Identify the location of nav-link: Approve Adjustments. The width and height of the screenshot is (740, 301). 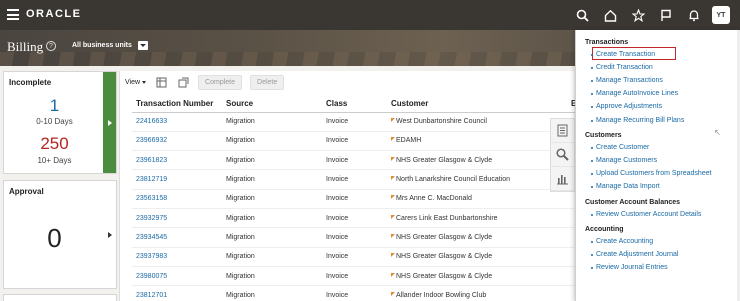
(626, 106).